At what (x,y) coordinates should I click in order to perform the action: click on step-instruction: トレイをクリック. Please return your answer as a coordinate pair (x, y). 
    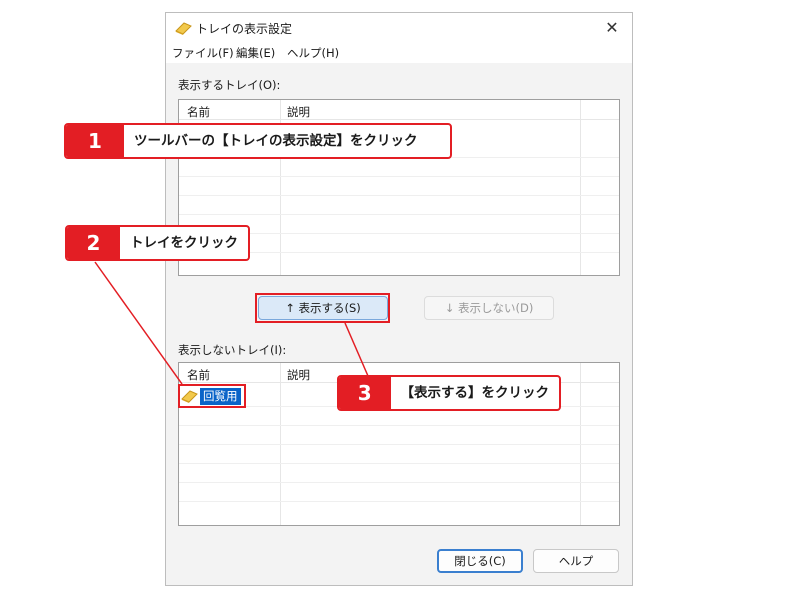
    Looking at the image, I should click on (184, 243).